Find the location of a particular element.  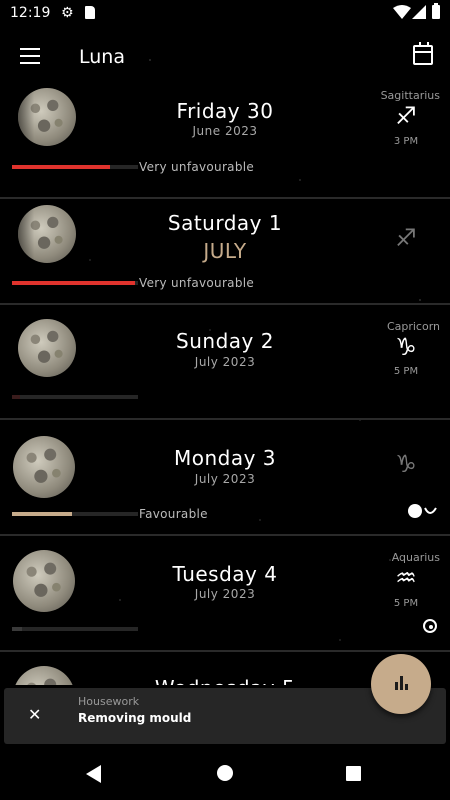

stats-fab-button is located at coordinates (401, 684).